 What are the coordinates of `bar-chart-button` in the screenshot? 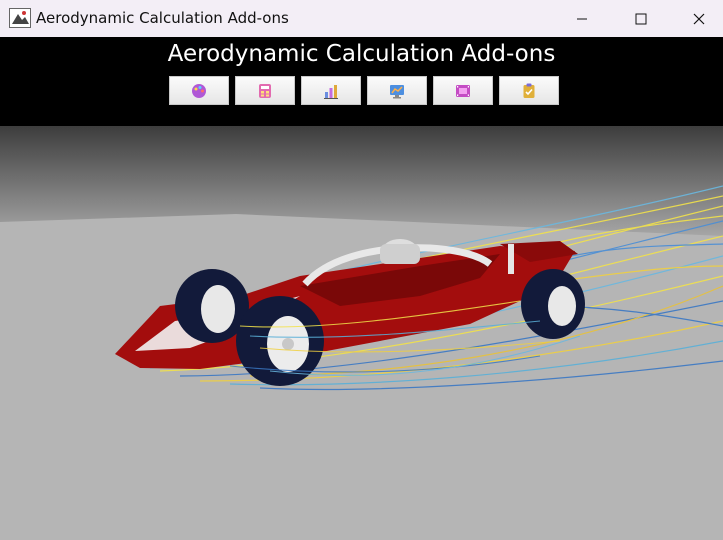 It's located at (331, 90).